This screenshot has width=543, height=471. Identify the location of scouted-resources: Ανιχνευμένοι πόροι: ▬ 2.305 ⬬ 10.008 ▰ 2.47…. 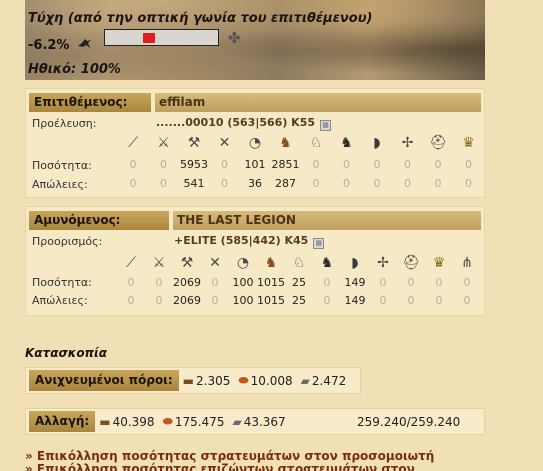
(193, 380).